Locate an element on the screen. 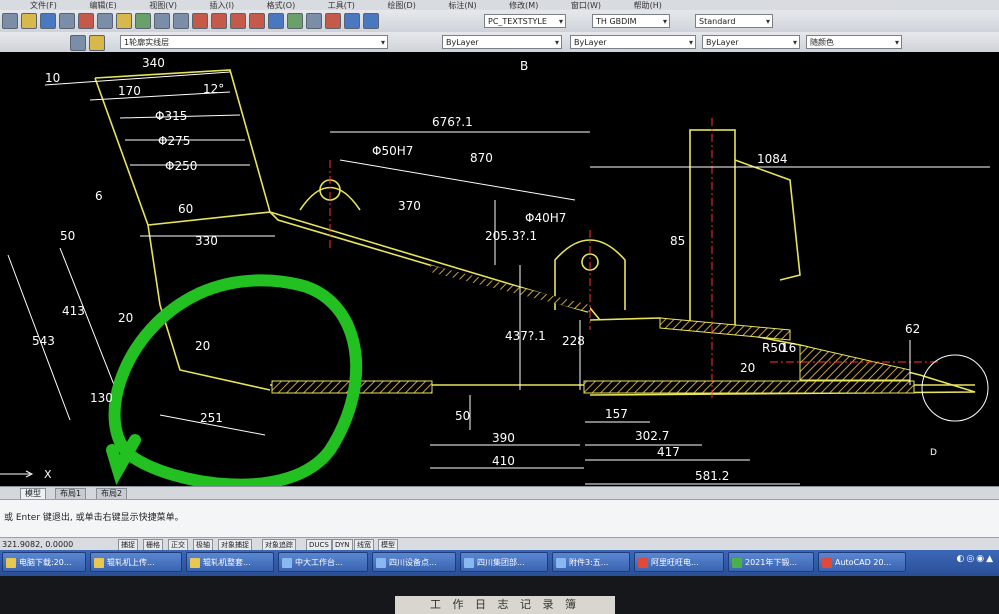 The height and width of the screenshot is (614, 999). layers-toolbar: 1轮廓实线层 ByLayer ByLayer ByLayer 随颜色 is located at coordinates (499, 42).